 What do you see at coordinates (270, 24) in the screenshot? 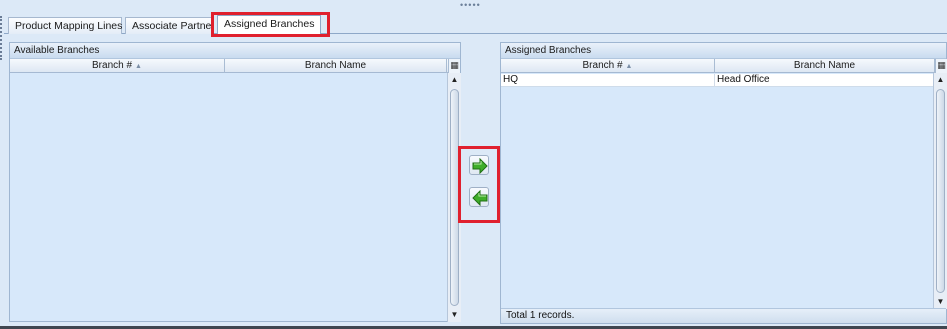
I see `tab-highlight-box` at bounding box center [270, 24].